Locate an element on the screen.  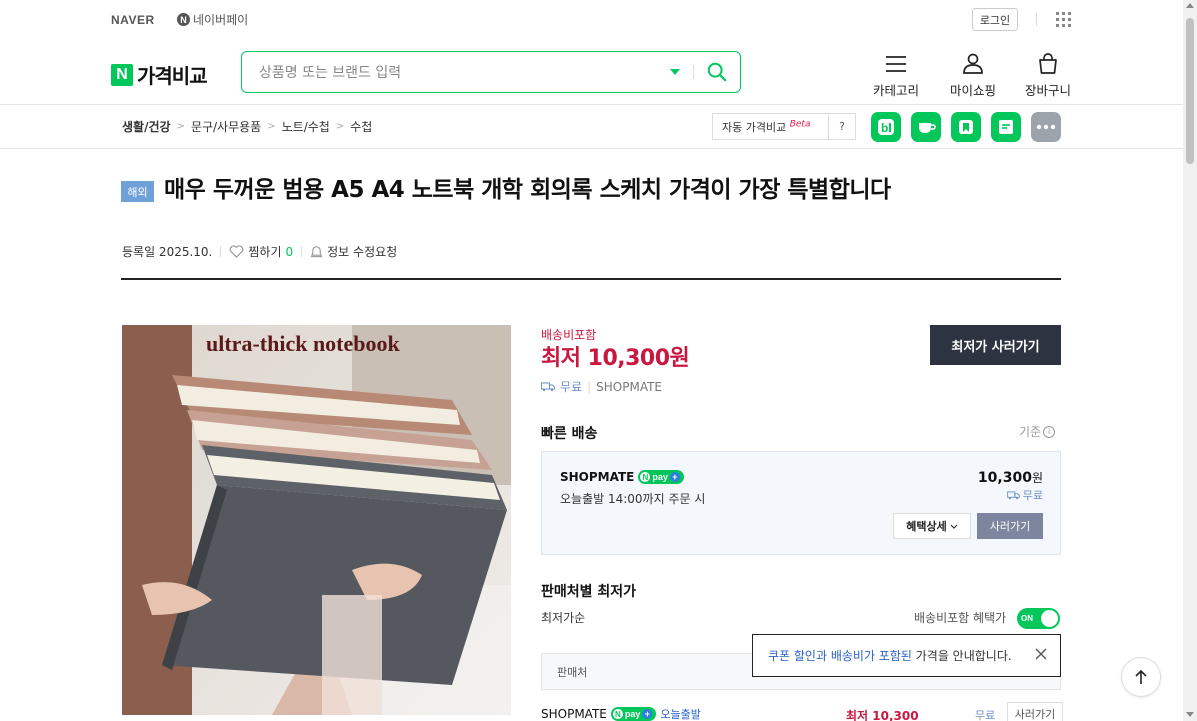
row-go-button: 사러가기 is located at coordinates (1035, 711).